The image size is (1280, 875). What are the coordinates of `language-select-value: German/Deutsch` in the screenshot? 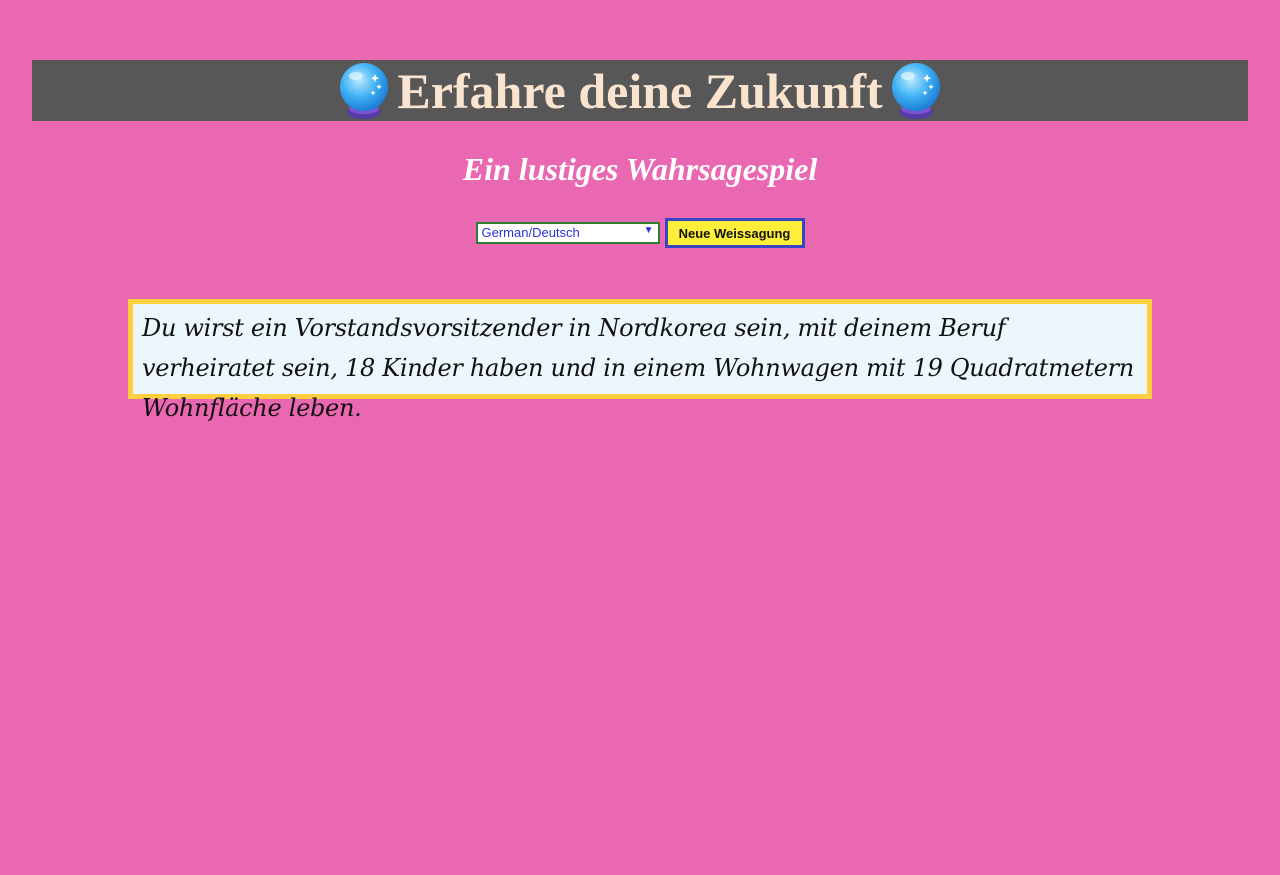 It's located at (530, 232).